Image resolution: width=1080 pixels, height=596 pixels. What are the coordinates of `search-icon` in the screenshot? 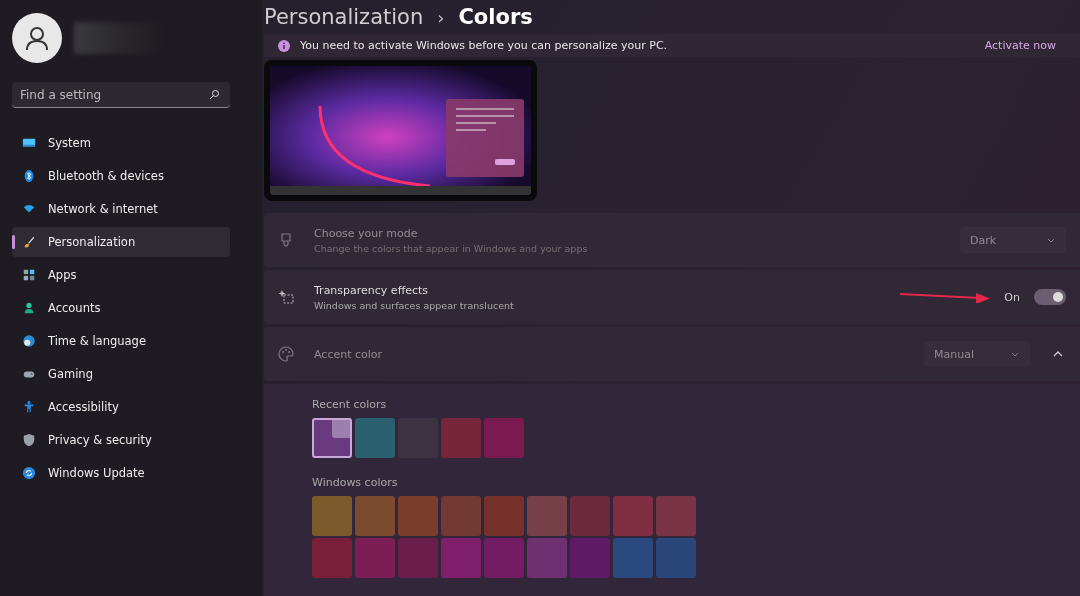 It's located at (214, 94).